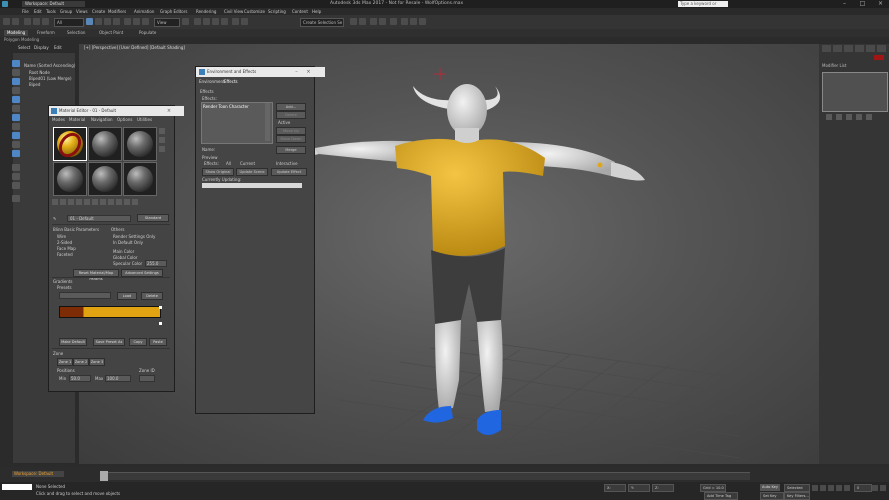 The width and height of the screenshot is (889, 500). Describe the element at coordinates (823, 488) in the screenshot. I see `previous-frame-icon` at that location.